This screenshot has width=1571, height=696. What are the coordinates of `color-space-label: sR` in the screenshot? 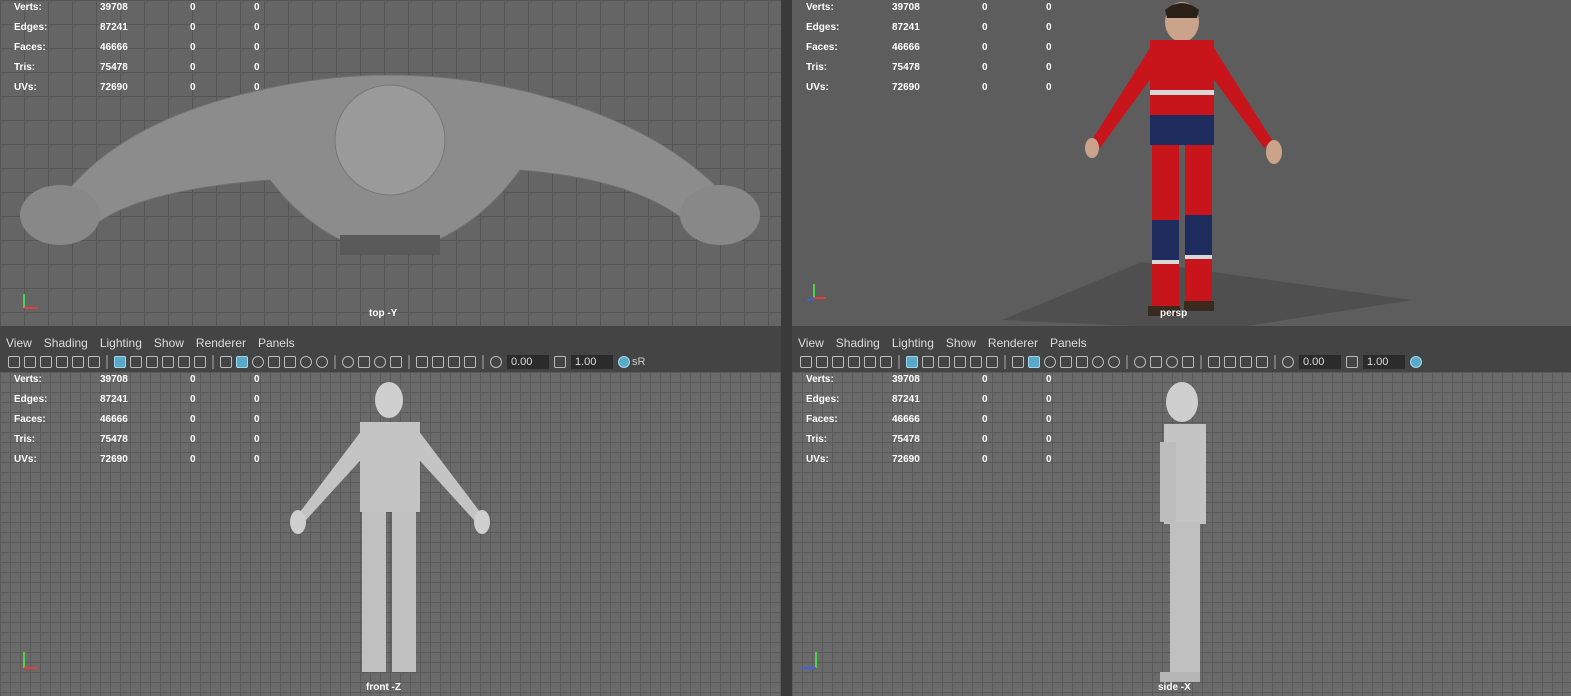 It's located at (638, 362).